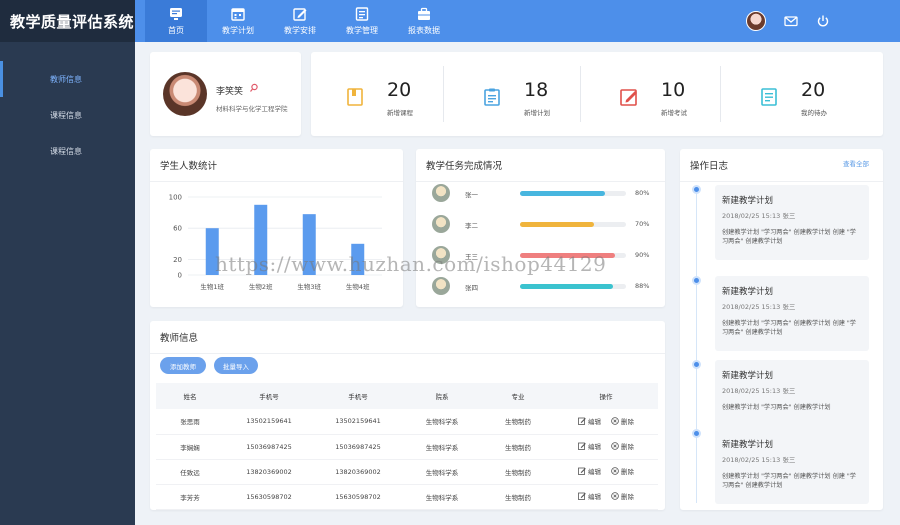 The width and height of the screenshot is (900, 525). What do you see at coordinates (407, 422) in the screenshot?
I see `table-row: 张思雨 13502159641 13502159641 生物科学系 生物制药 编辑 删除` at bounding box center [407, 422].